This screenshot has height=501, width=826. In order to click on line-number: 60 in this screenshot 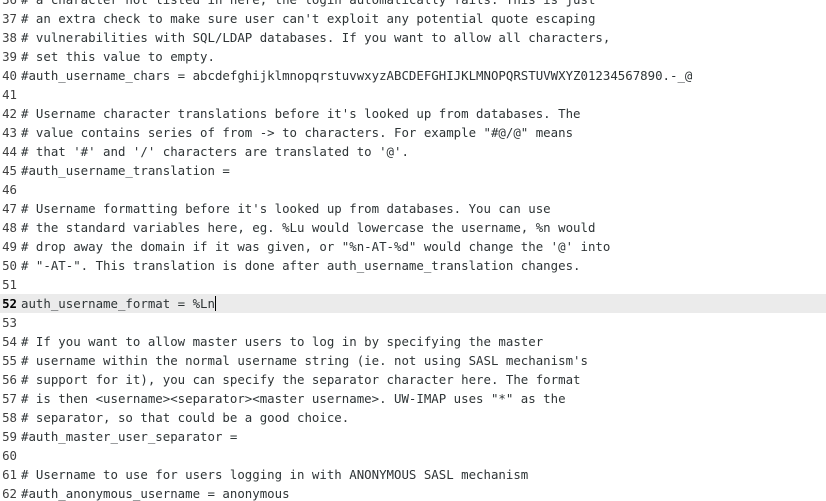, I will do `click(9, 455)`.